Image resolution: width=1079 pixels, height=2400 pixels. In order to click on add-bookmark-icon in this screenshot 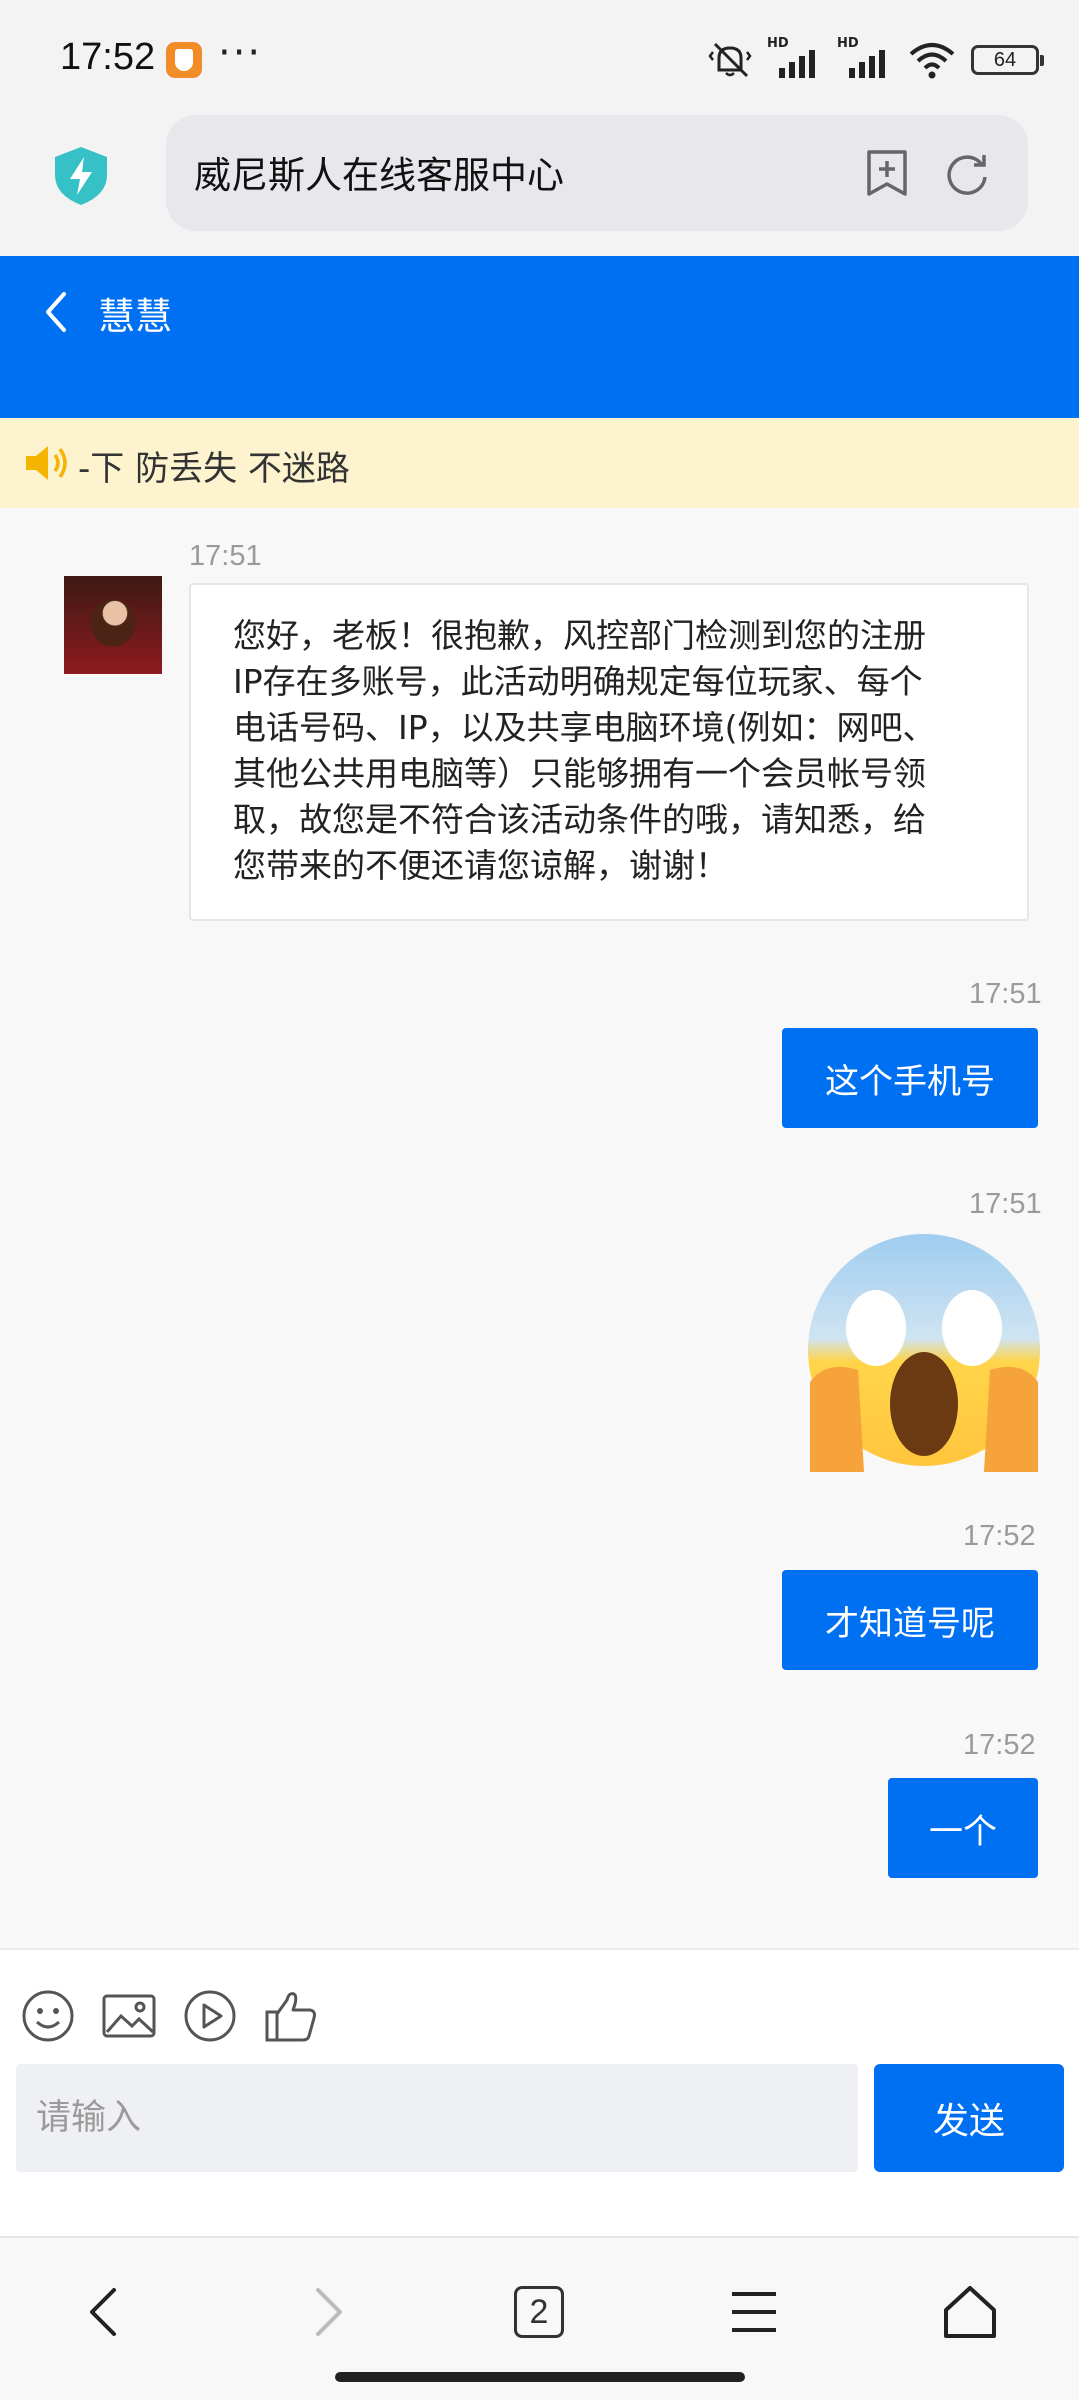, I will do `click(887, 173)`.